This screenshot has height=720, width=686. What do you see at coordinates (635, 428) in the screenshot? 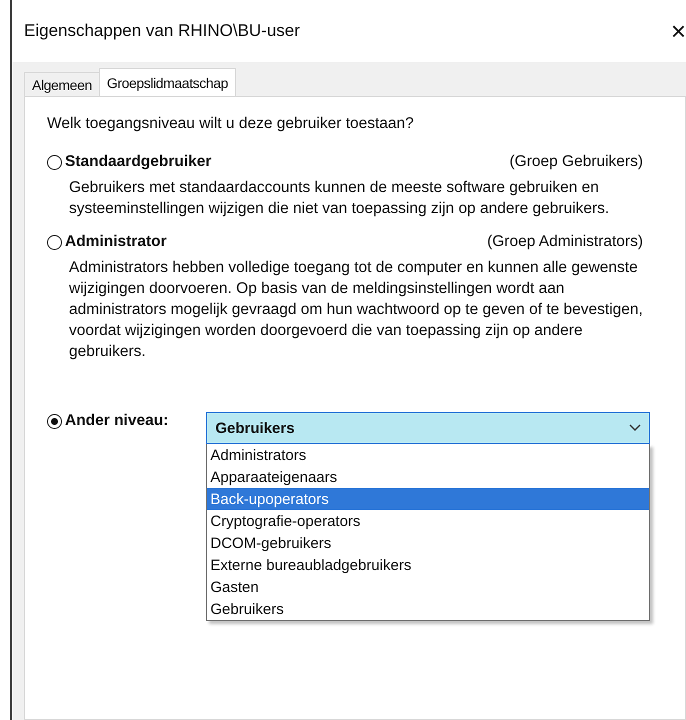
I see `chevron-icon` at bounding box center [635, 428].